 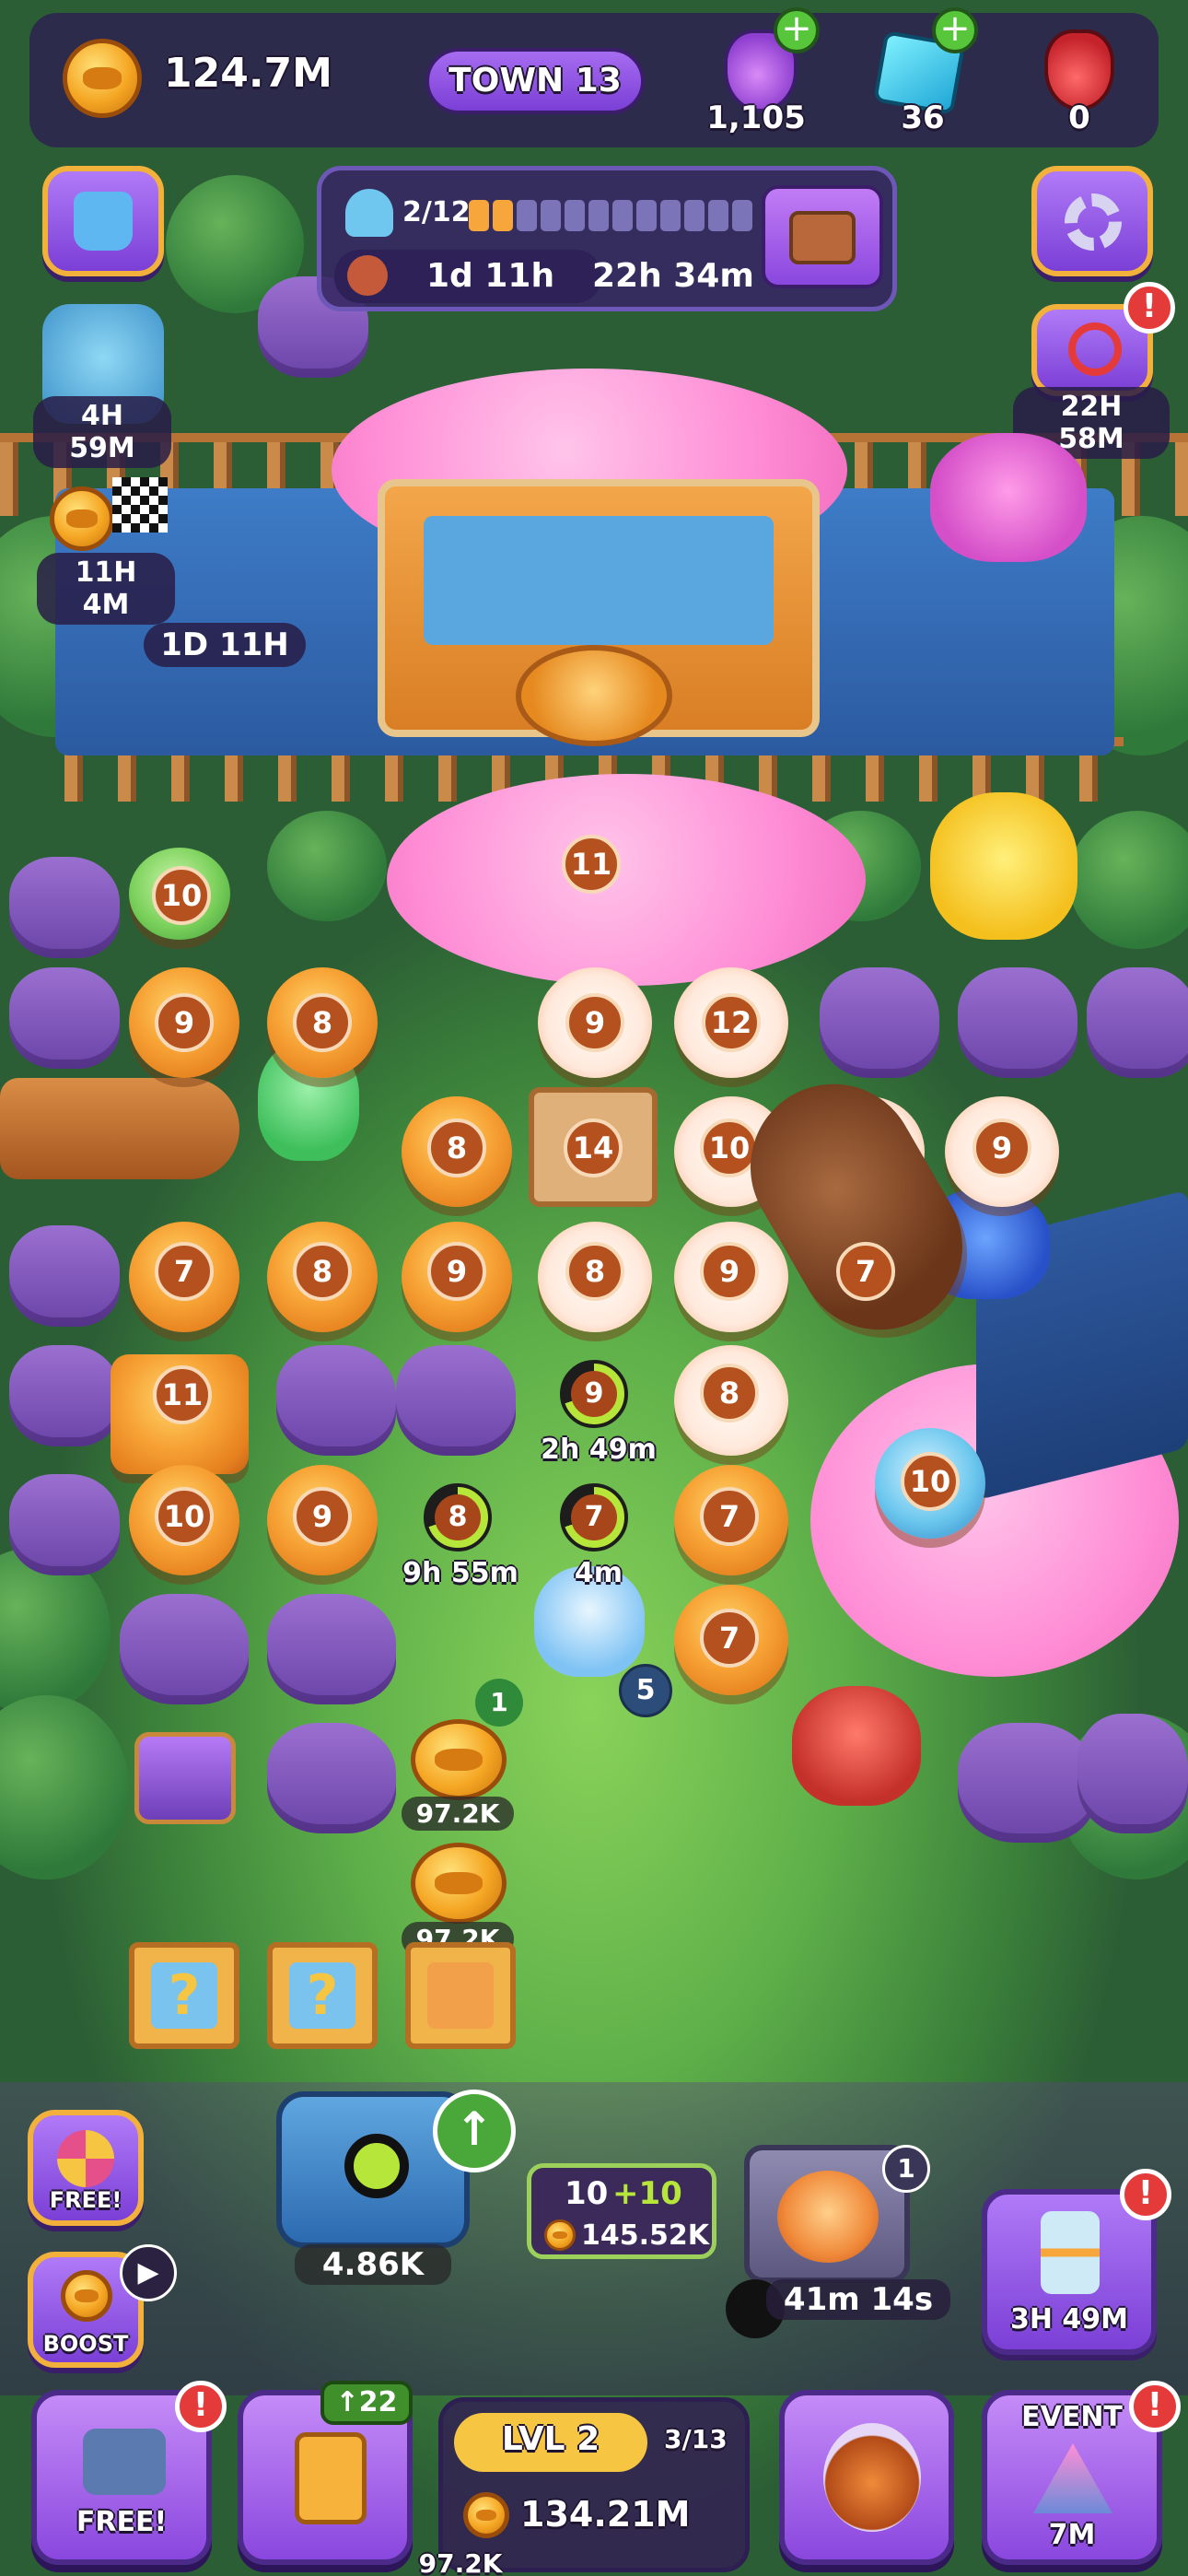 I want to click on chest-button, so click(x=822, y=236).